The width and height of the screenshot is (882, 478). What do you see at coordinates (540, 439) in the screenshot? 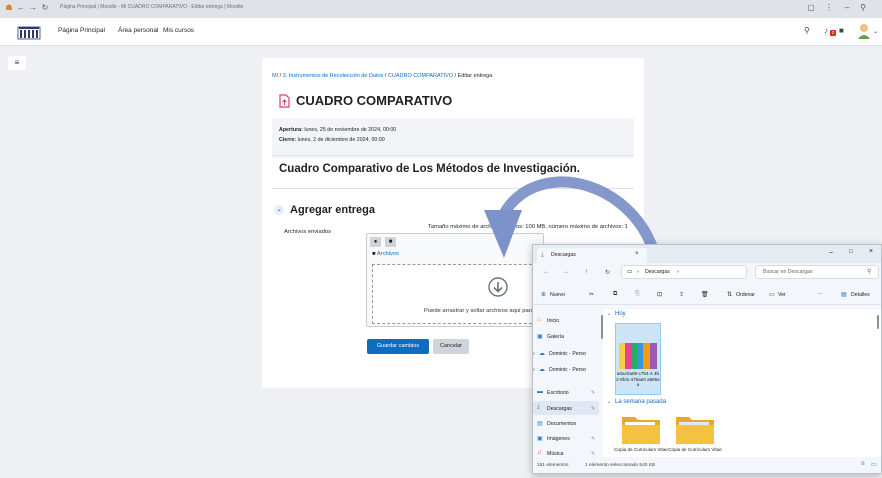
I see `pictures-icon: ▣` at bounding box center [540, 439].